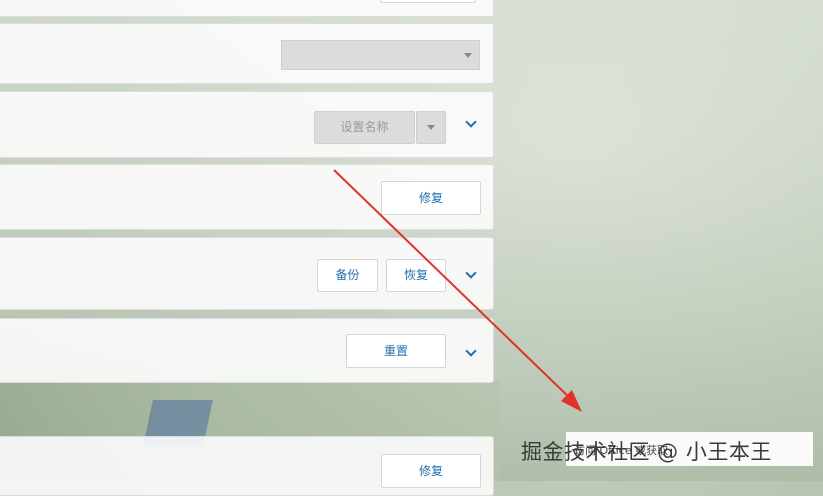  I want to click on arrow-shaft, so click(454, 286).